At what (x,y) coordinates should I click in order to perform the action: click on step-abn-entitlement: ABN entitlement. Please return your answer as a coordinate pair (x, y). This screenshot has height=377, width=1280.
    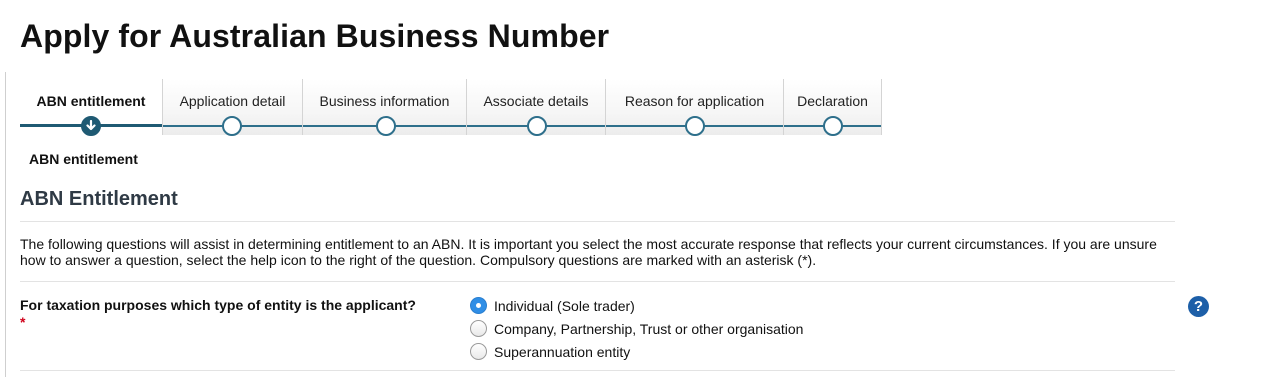
    Looking at the image, I should click on (91, 107).